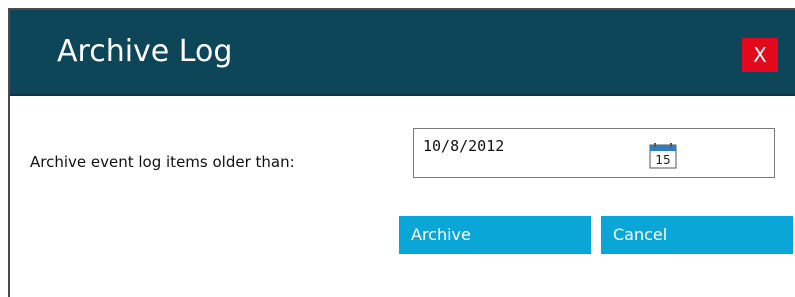  Describe the element at coordinates (495, 235) in the screenshot. I see `archive-button: Archive` at that location.